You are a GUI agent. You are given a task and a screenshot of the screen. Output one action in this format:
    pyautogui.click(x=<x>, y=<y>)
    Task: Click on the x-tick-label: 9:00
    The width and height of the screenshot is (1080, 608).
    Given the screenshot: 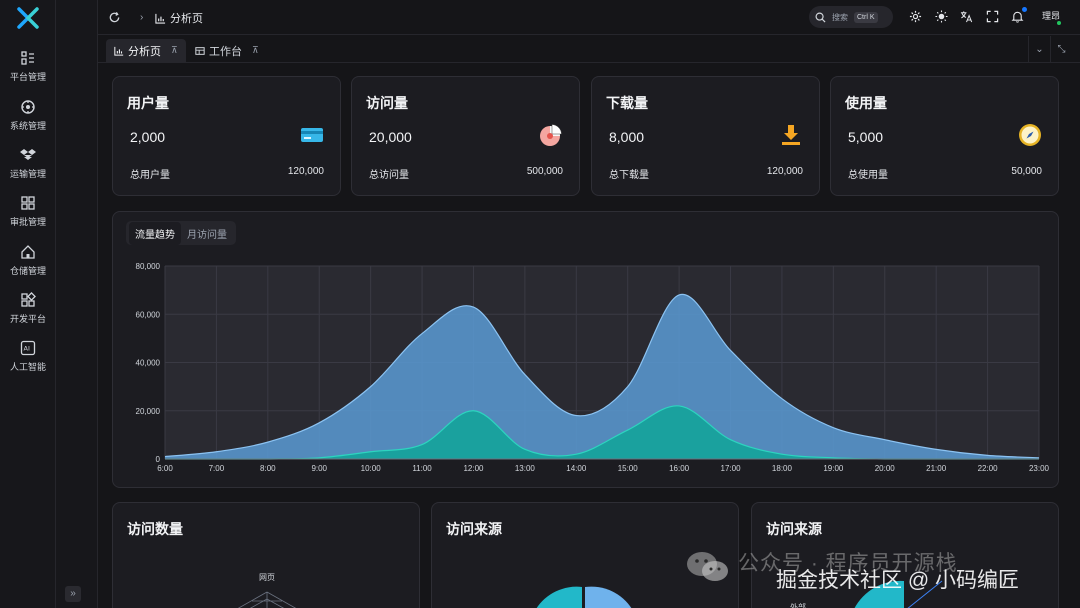 What is the action you would take?
    pyautogui.click(x=319, y=468)
    